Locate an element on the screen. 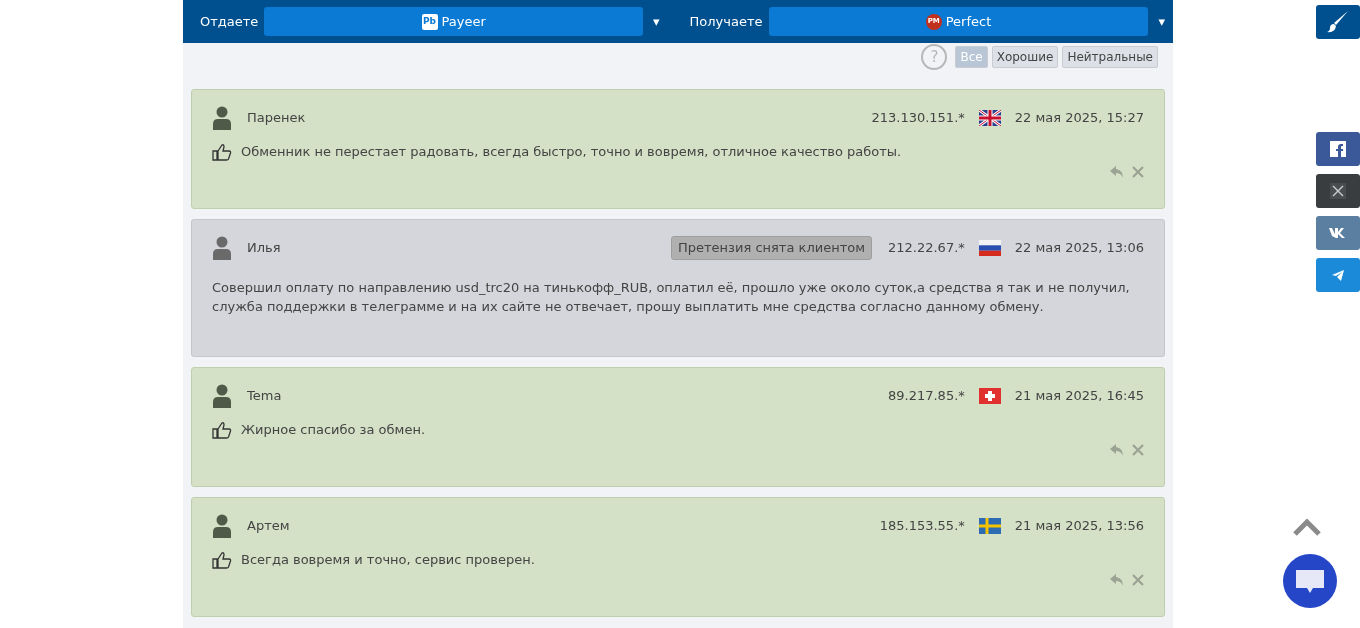  facebook-button is located at coordinates (1338, 149).